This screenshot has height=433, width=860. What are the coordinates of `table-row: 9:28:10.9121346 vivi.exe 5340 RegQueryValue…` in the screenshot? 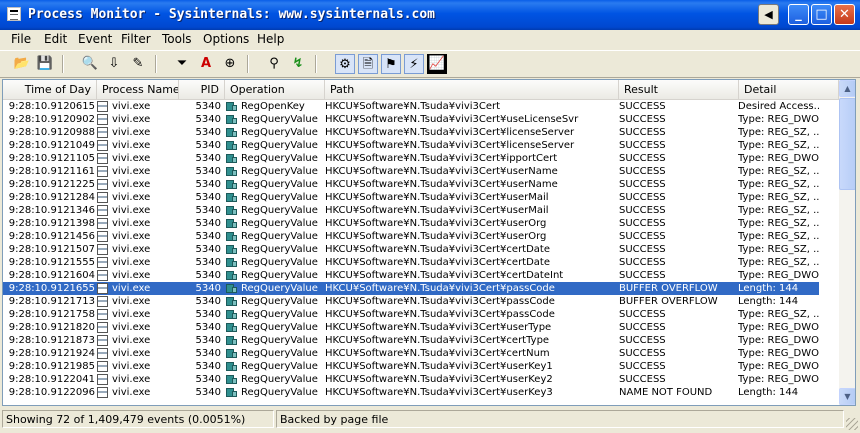 It's located at (411, 210).